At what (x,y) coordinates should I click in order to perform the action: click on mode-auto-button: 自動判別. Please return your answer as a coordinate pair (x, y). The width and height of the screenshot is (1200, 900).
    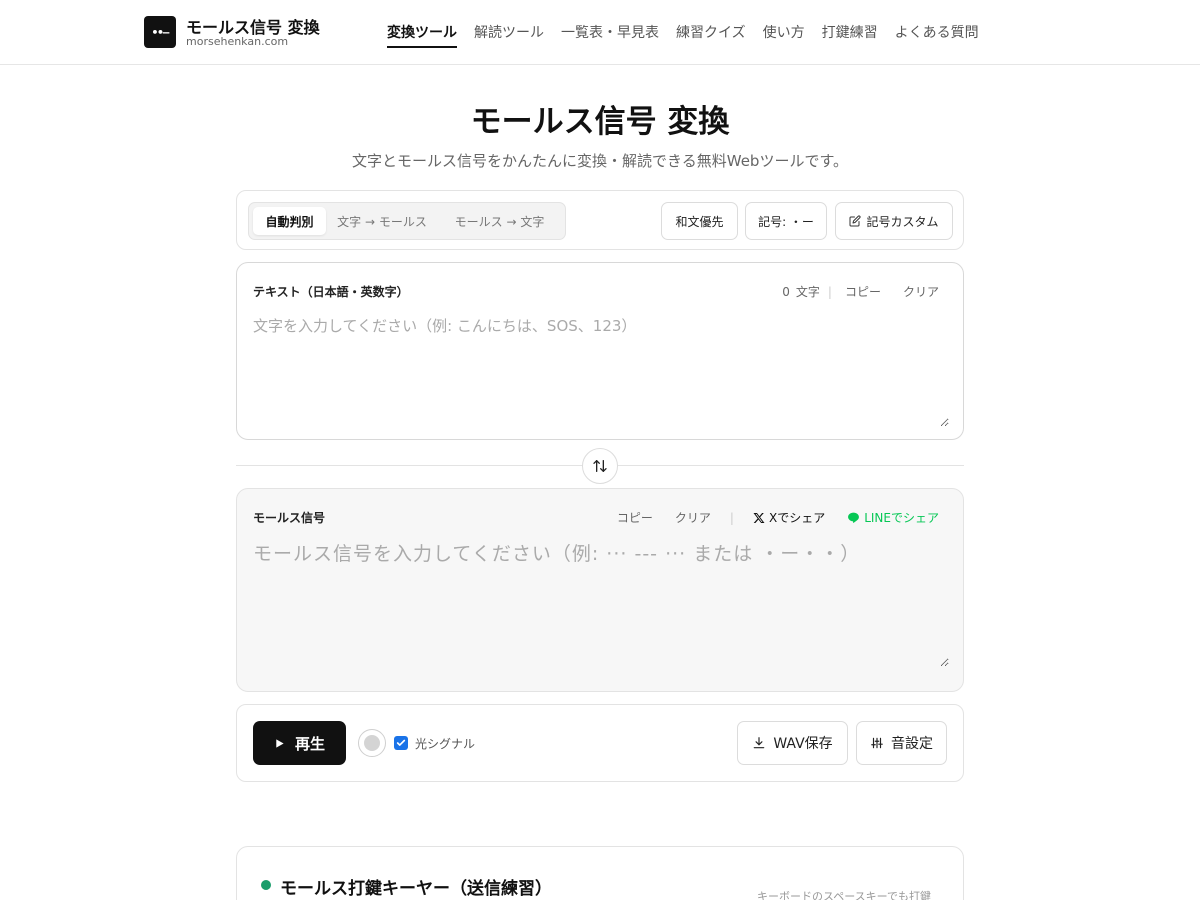
    Looking at the image, I should click on (289, 221).